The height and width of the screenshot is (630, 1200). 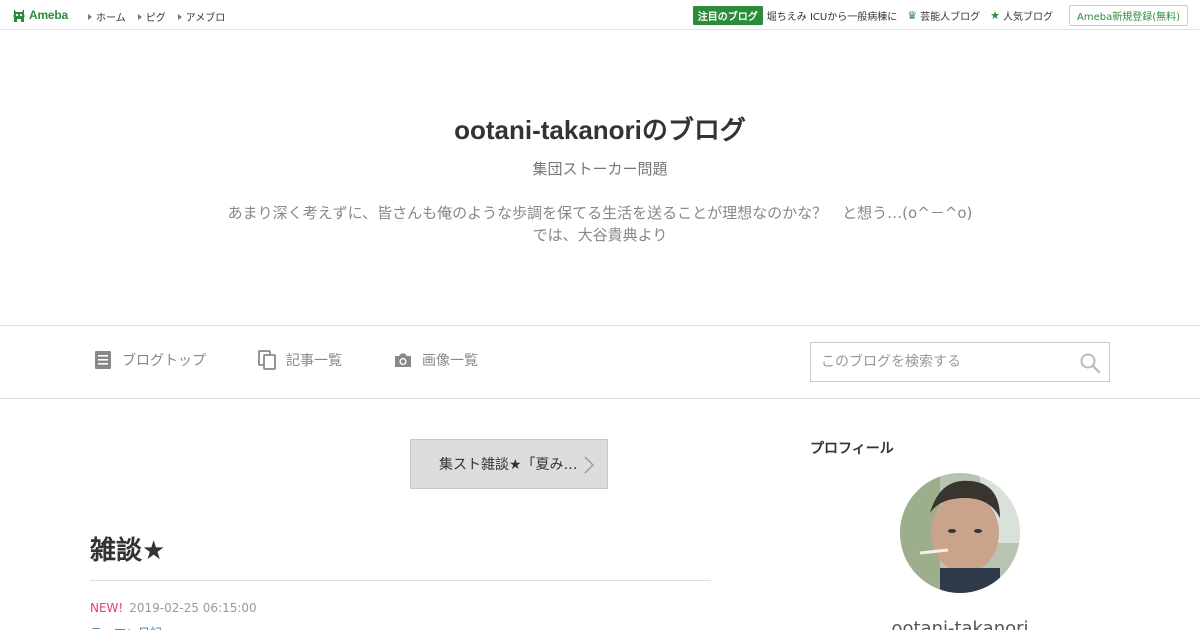 What do you see at coordinates (995, 15) in the screenshot?
I see `star-icon: ★` at bounding box center [995, 15].